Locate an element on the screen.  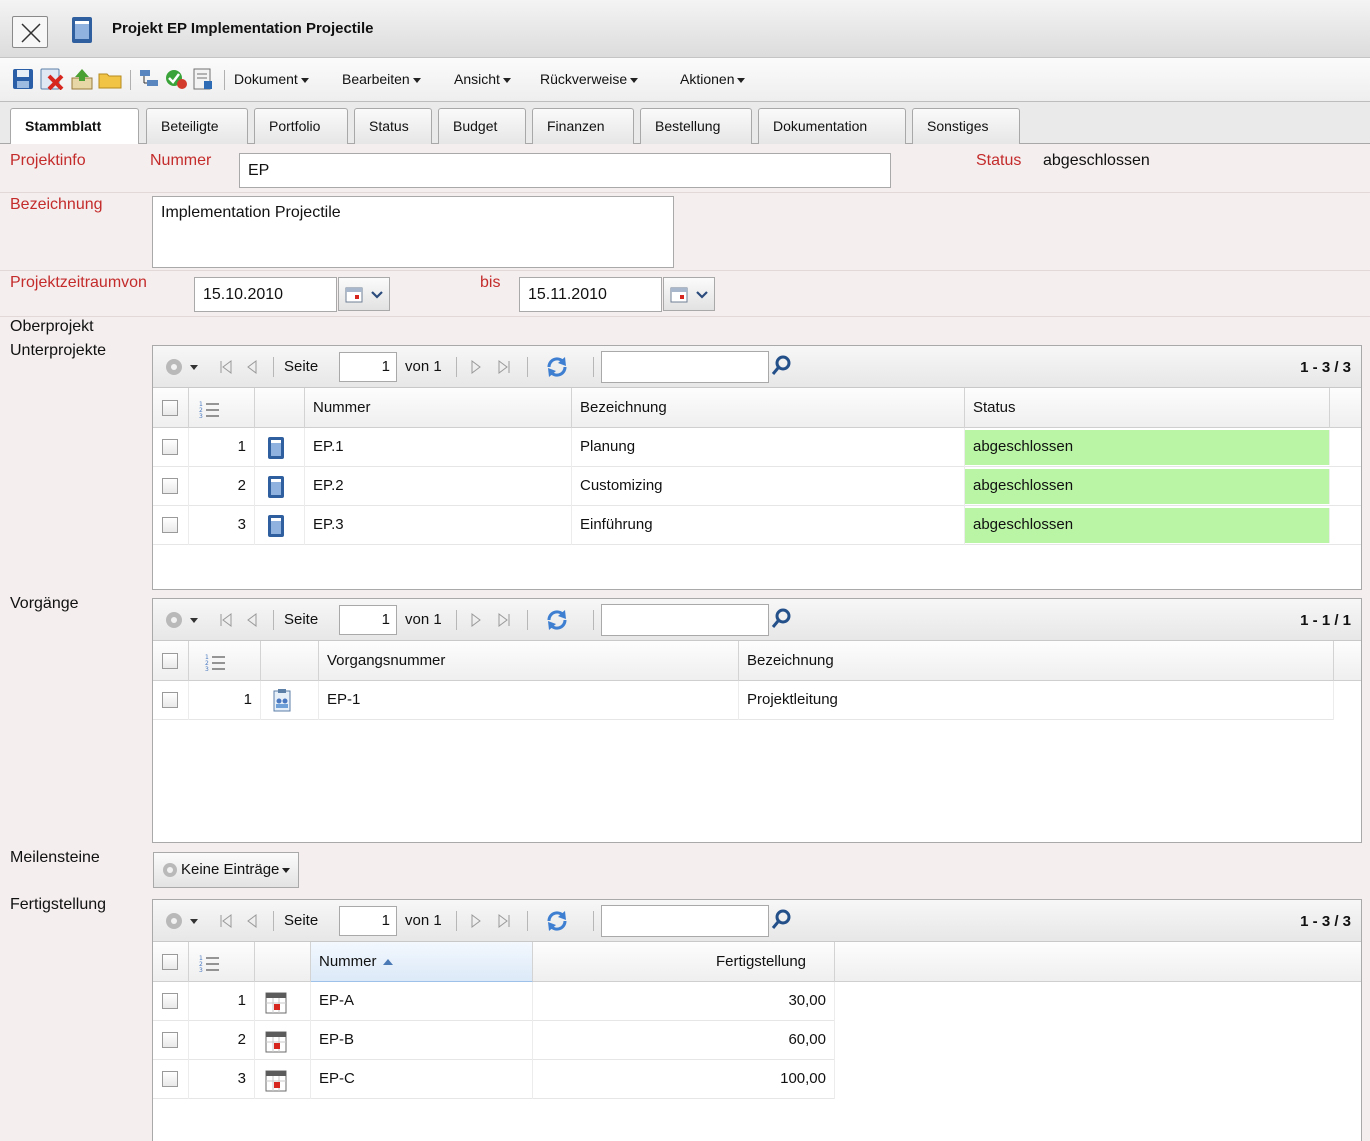
fertigstellung-search-input is located at coordinates (685, 921).